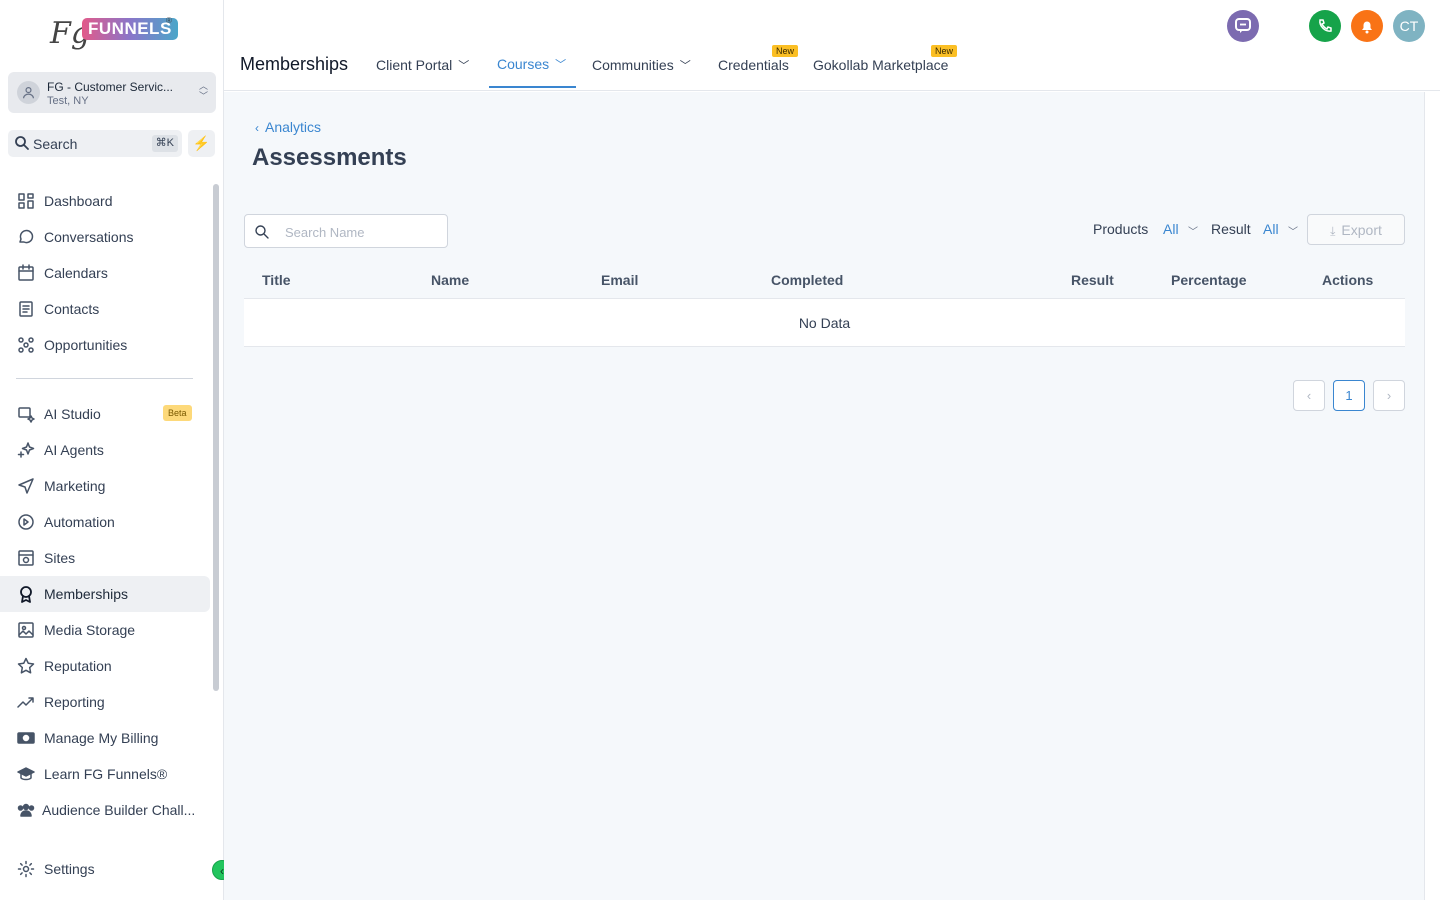 The width and height of the screenshot is (1440, 900). Describe the element at coordinates (75, 486) in the screenshot. I see `sidebar-item-label: Marketing` at that location.